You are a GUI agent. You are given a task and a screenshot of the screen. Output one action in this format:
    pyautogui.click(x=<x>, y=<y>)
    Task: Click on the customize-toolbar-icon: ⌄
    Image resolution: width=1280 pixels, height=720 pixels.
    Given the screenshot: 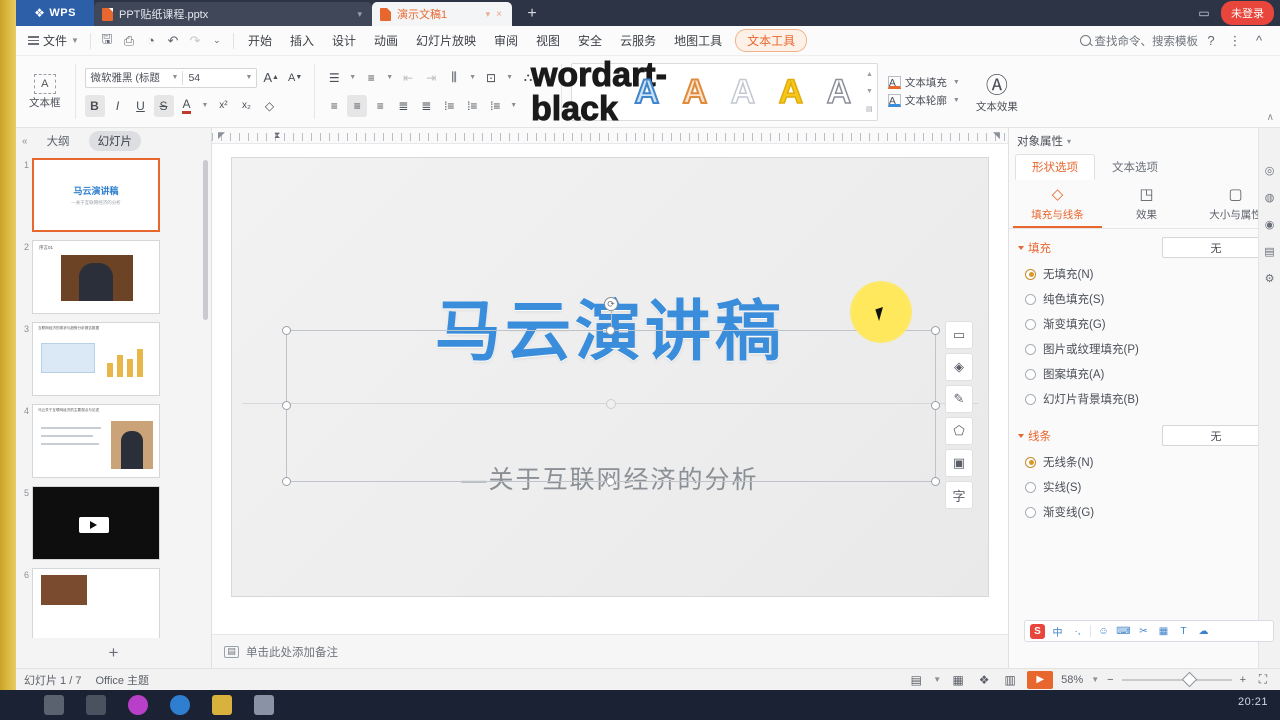 What is the action you would take?
    pyautogui.click(x=217, y=41)
    